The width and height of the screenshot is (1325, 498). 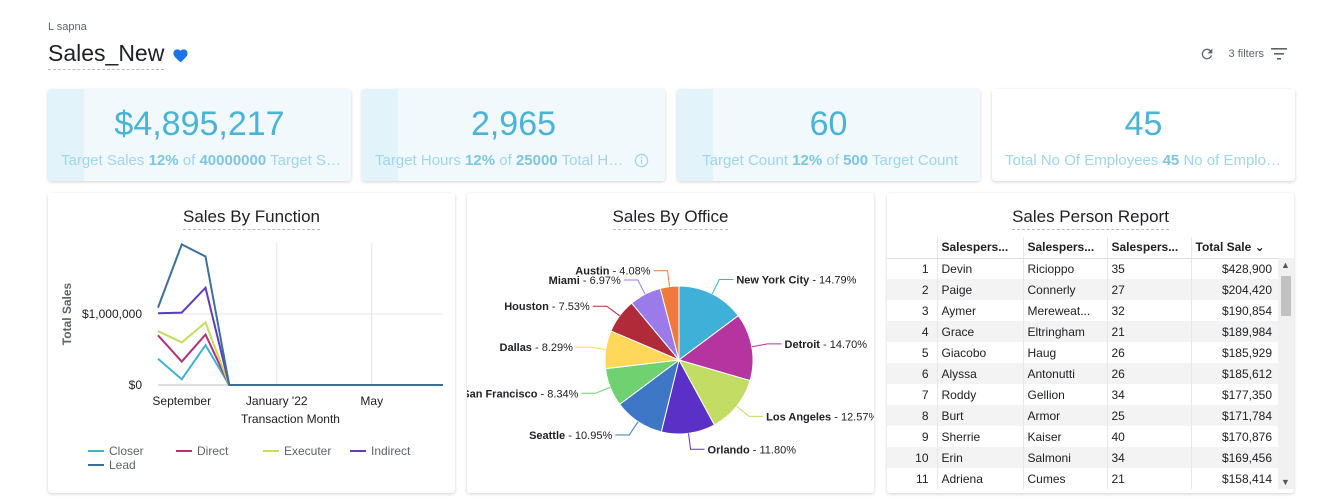 What do you see at coordinates (1064, 331) in the screenshot?
I see `last-name-cell: Eltringham` at bounding box center [1064, 331].